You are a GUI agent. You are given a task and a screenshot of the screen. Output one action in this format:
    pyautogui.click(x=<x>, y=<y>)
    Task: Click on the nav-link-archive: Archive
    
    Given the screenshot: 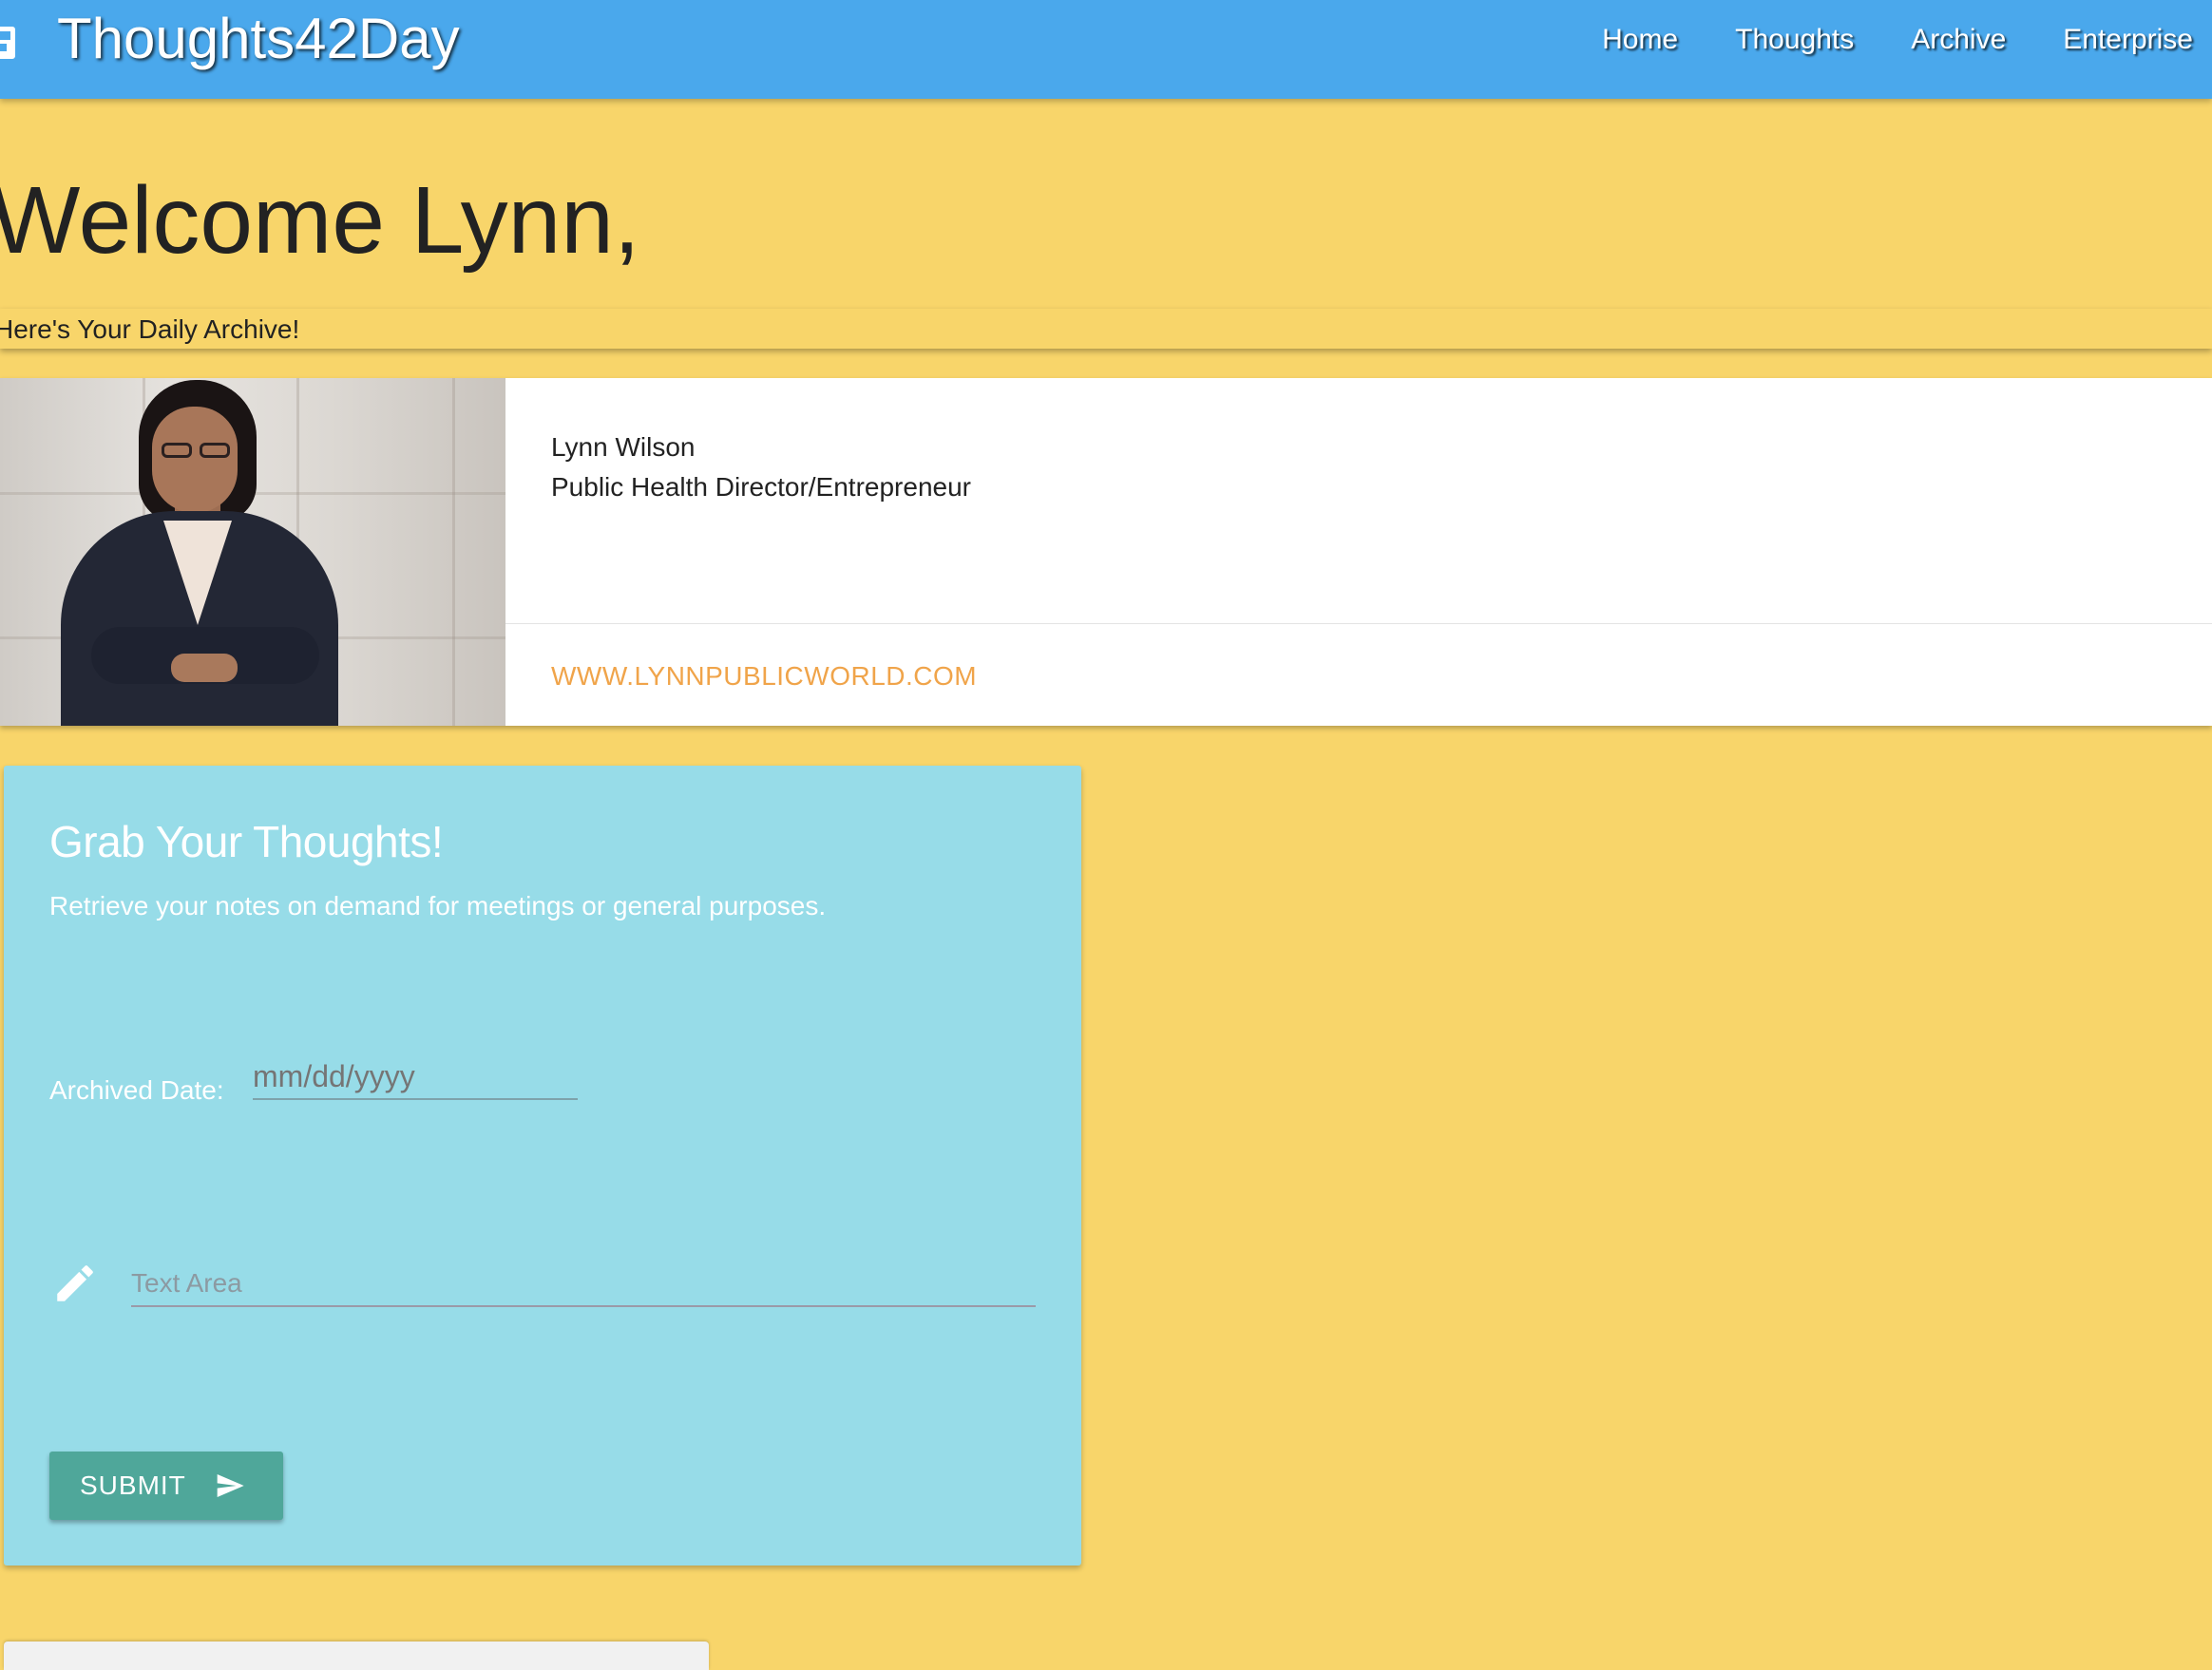 What is the action you would take?
    pyautogui.click(x=1958, y=40)
    